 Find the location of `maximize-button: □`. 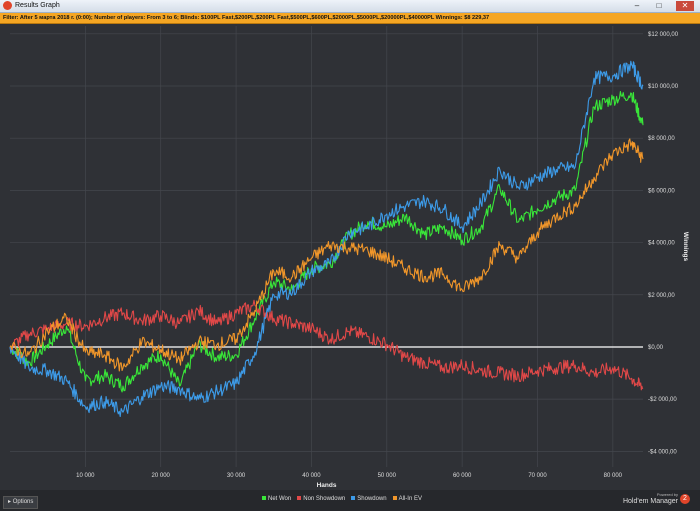

maximize-button: □ is located at coordinates (659, 6).